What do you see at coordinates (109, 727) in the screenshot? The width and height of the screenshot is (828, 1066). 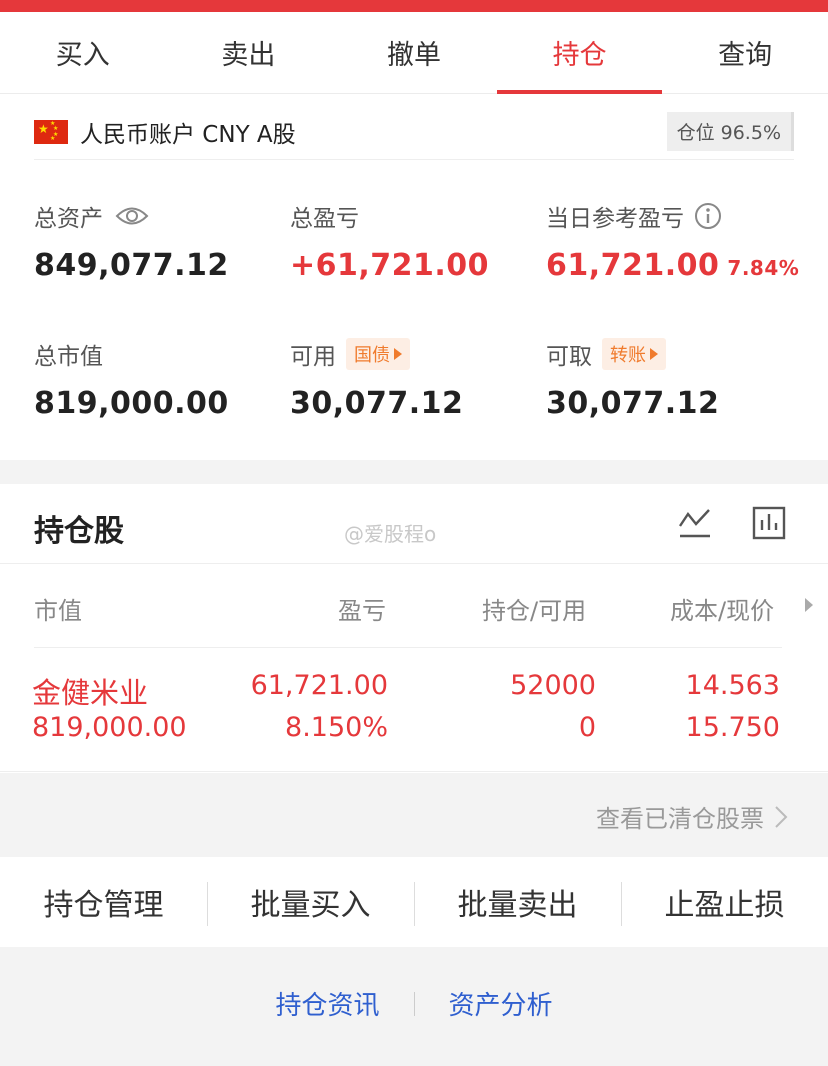 I see `stock-market-value: 819,000.00` at bounding box center [109, 727].